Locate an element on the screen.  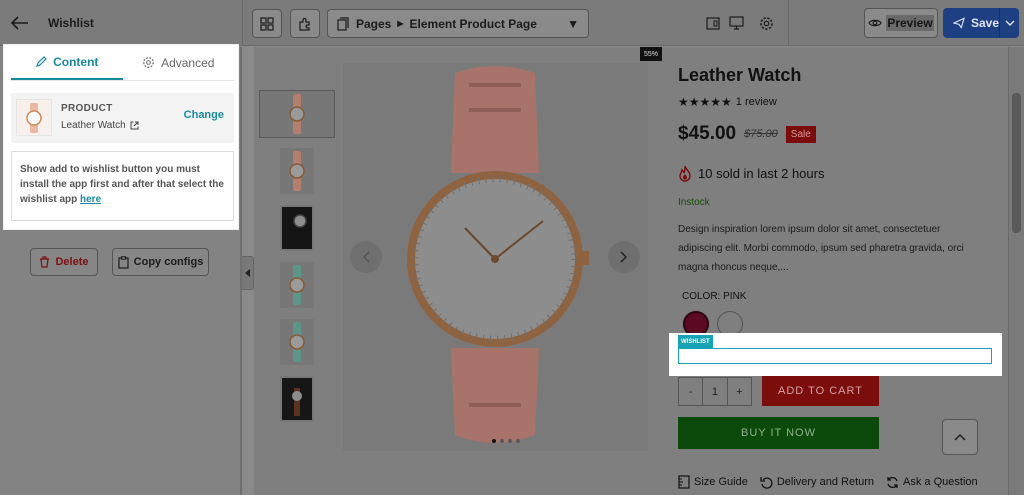
preview-button: Preview is located at coordinates (901, 23).